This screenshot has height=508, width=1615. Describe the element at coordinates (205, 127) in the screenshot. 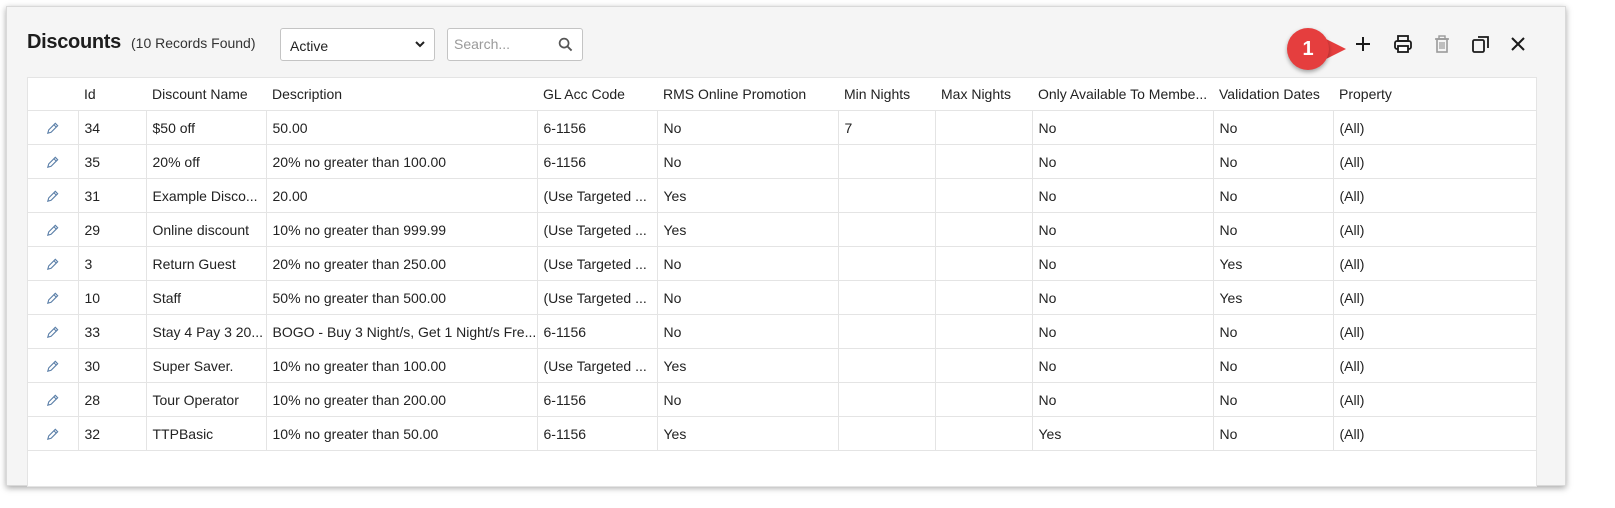

I see `discount-name-cell: $50 off` at that location.